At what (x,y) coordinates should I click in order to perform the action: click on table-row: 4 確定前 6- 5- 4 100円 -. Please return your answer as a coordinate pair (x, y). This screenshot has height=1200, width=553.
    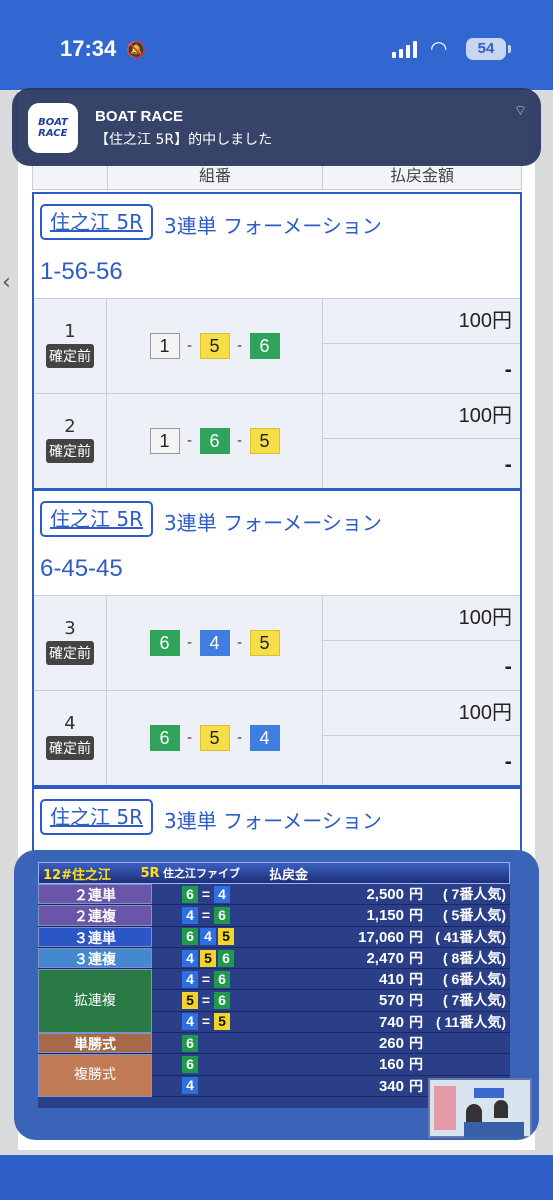
    Looking at the image, I should click on (277, 737).